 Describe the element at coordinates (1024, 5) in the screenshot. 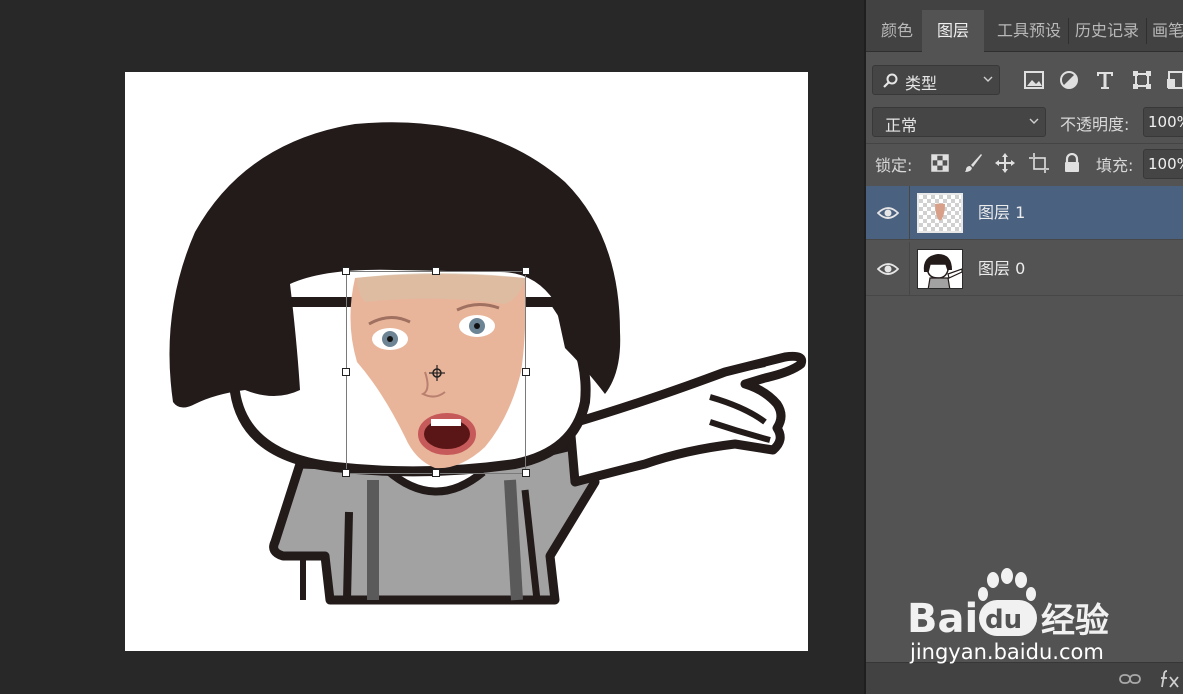

I see `panel-top-strip` at that location.